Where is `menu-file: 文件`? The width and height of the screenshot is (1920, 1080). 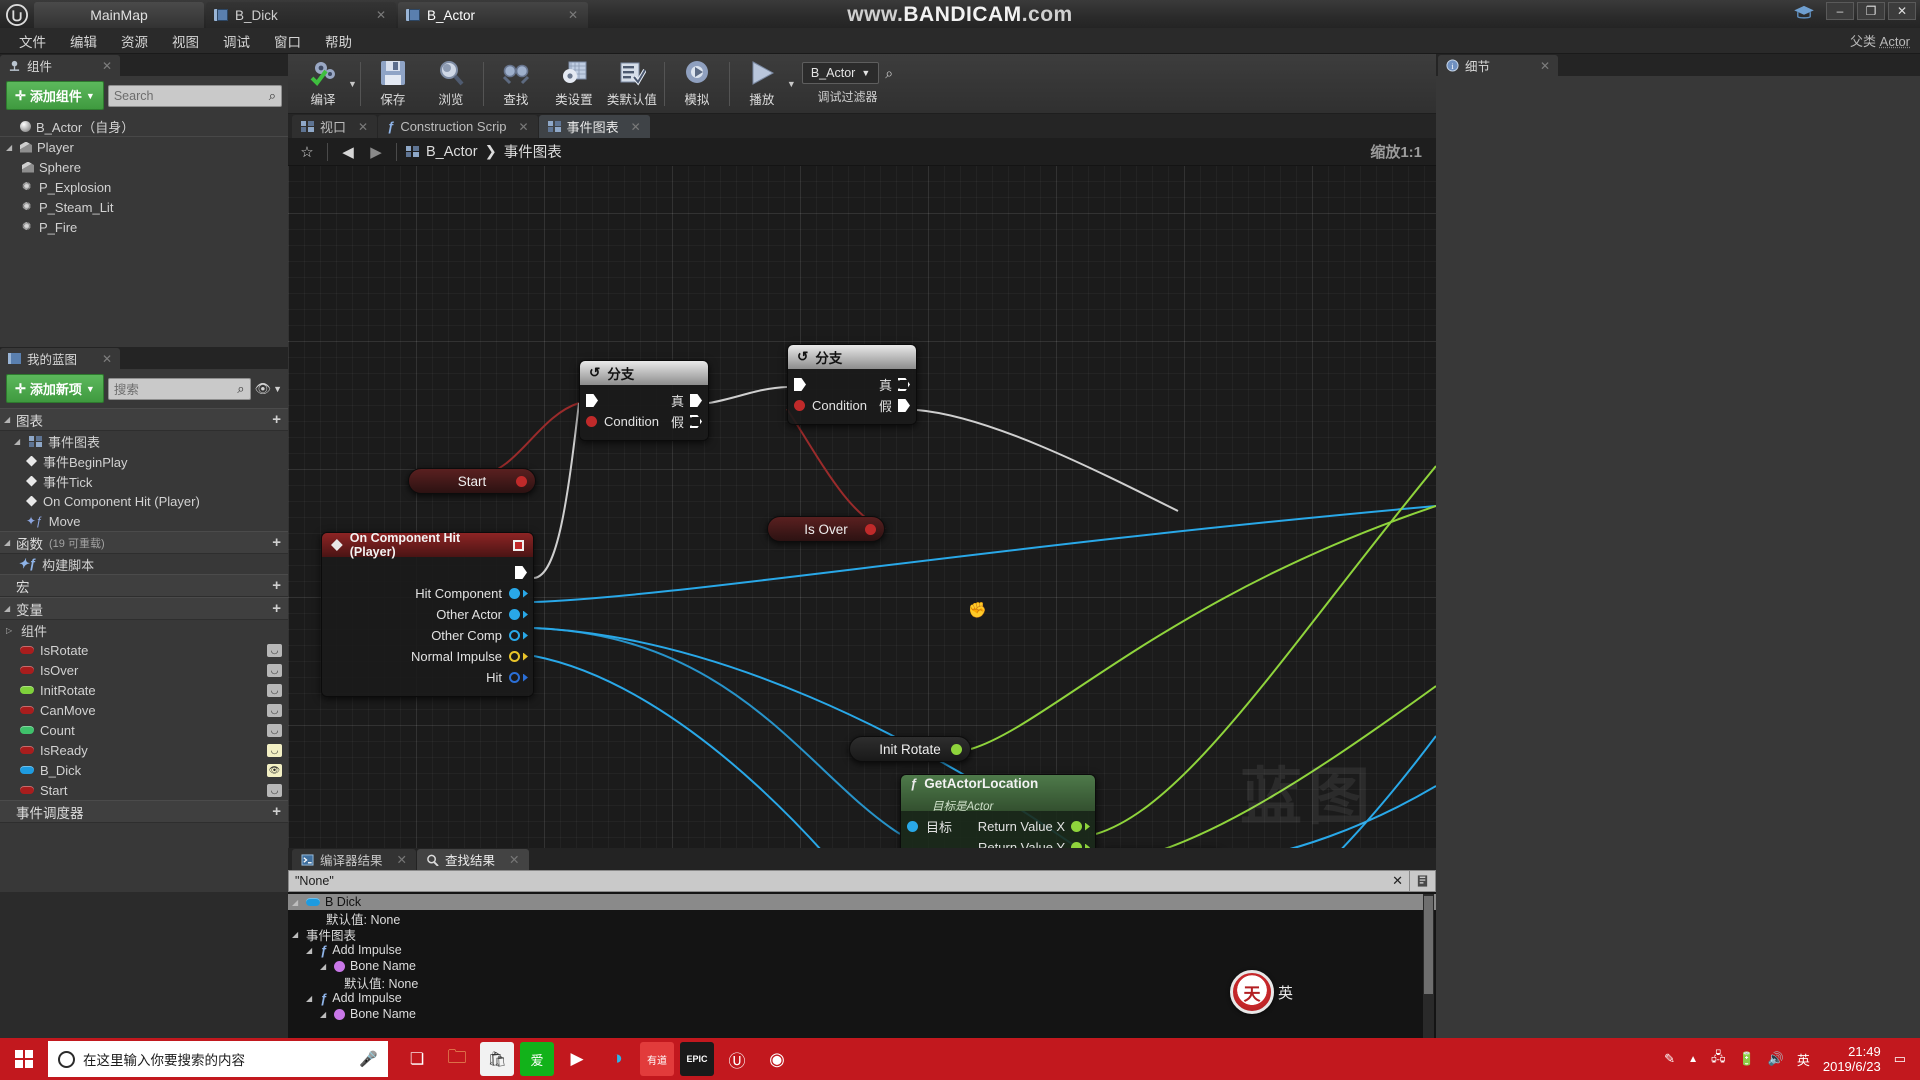 menu-file: 文件 is located at coordinates (32, 41).